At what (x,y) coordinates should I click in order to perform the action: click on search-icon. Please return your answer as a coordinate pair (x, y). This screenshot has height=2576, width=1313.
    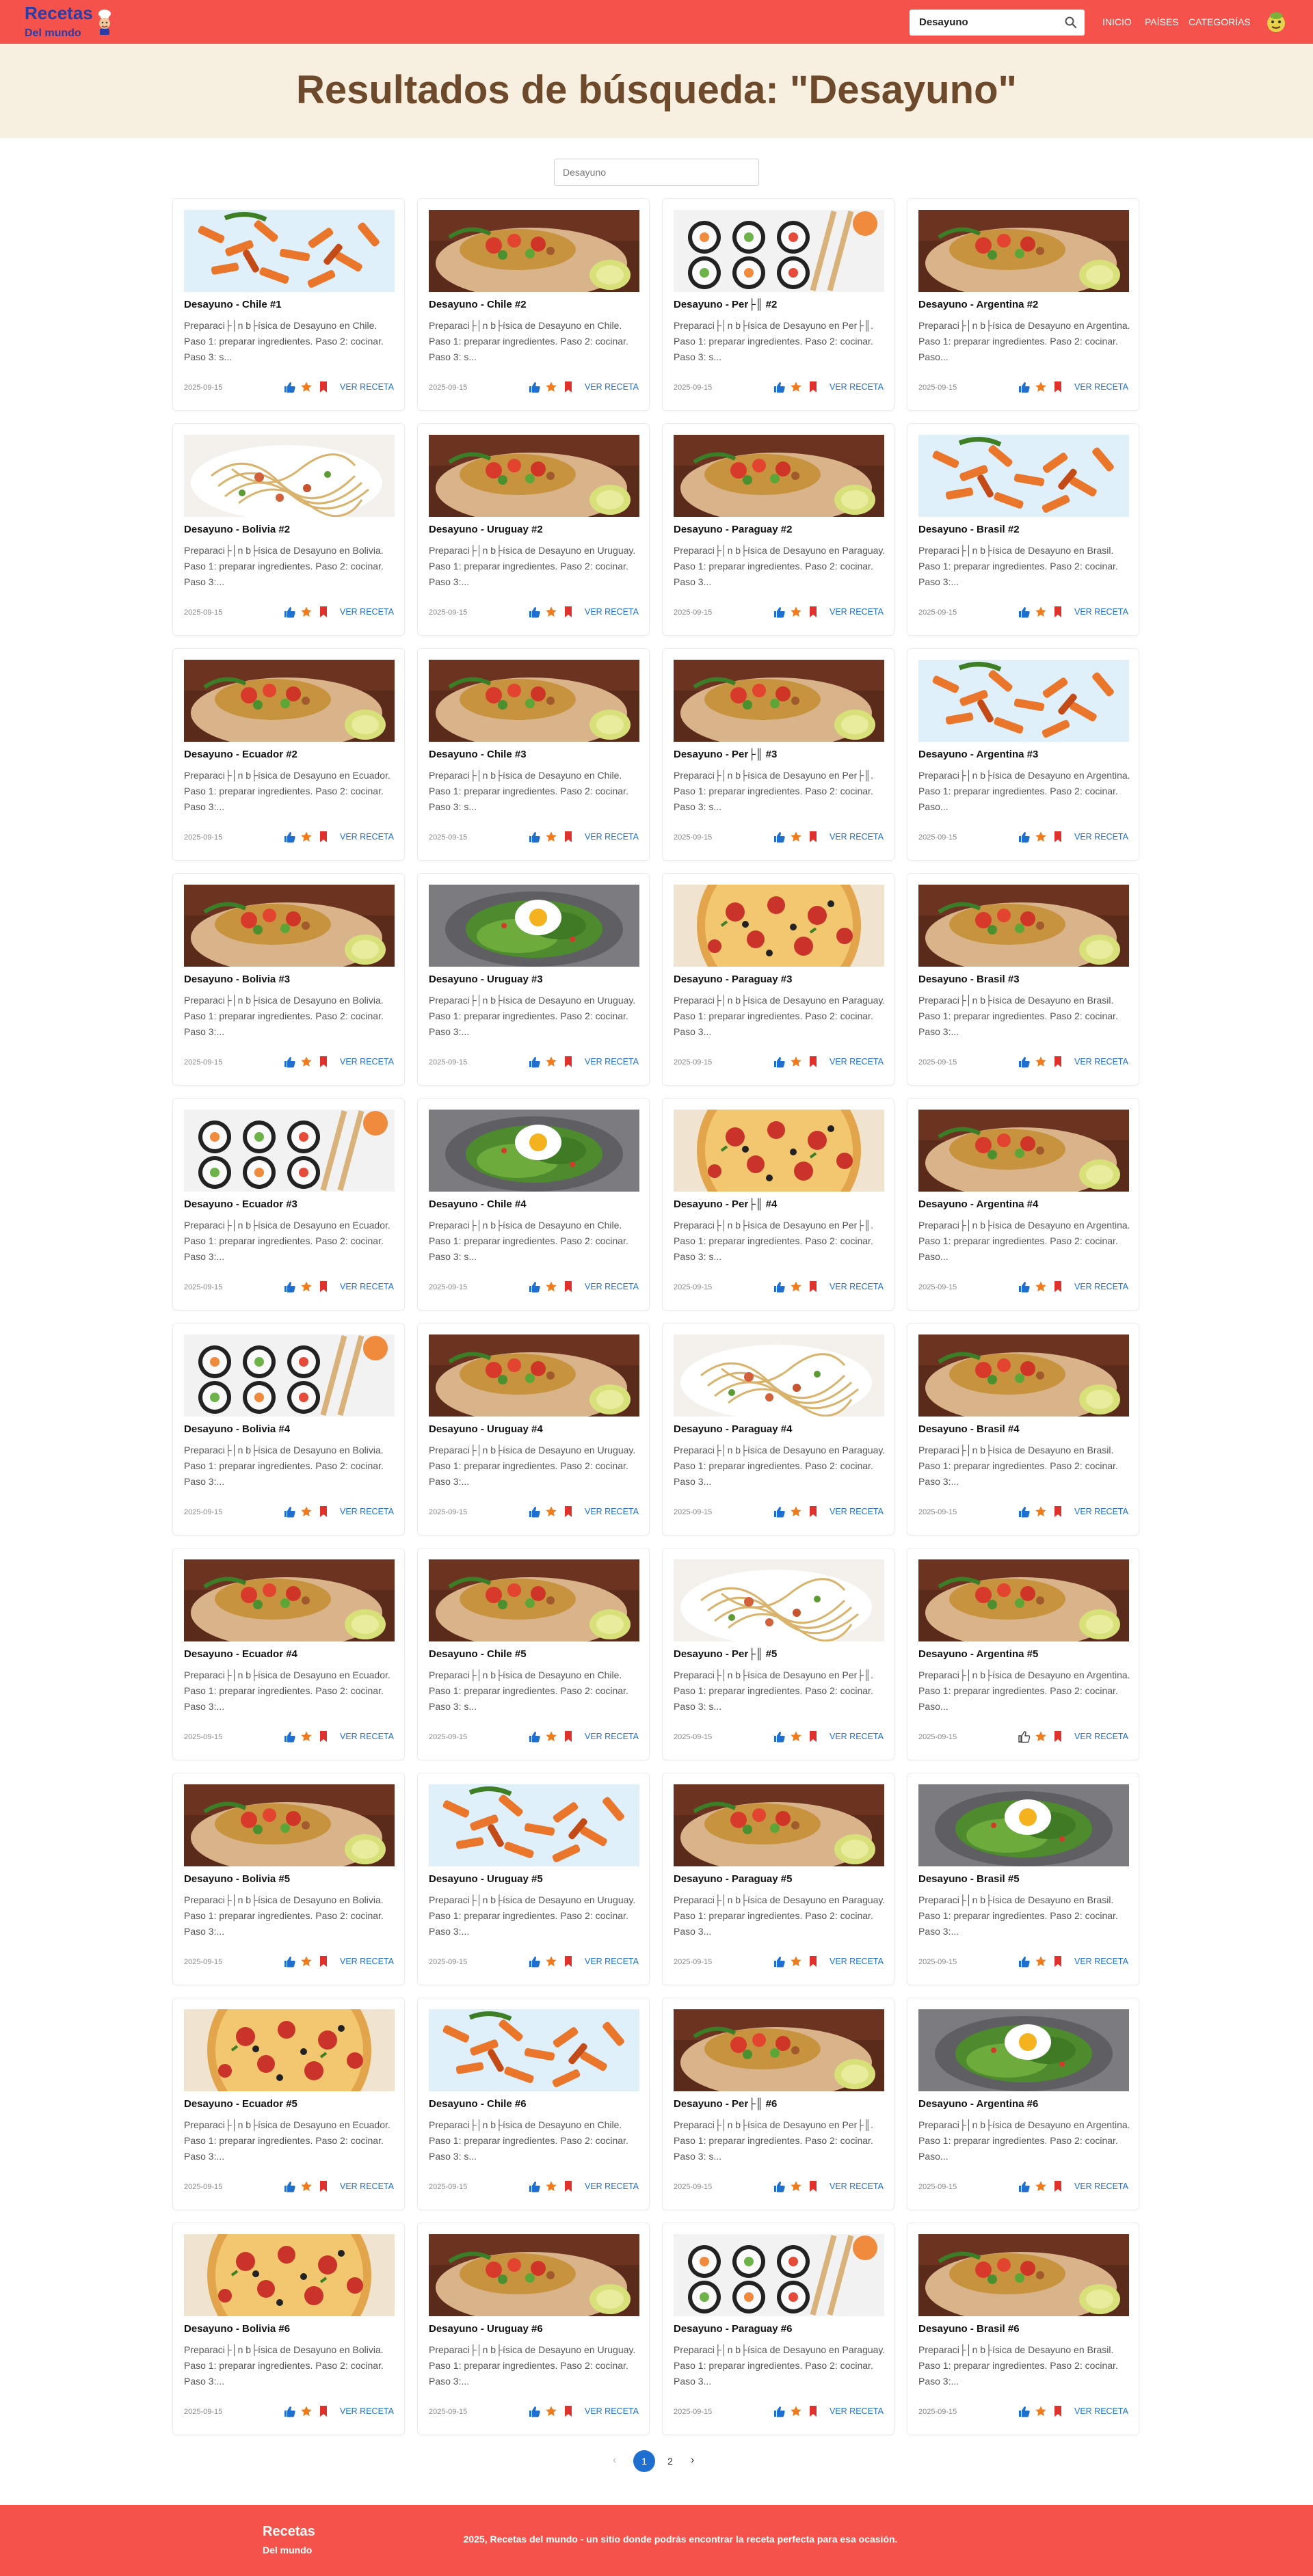
    Looking at the image, I should click on (1071, 22).